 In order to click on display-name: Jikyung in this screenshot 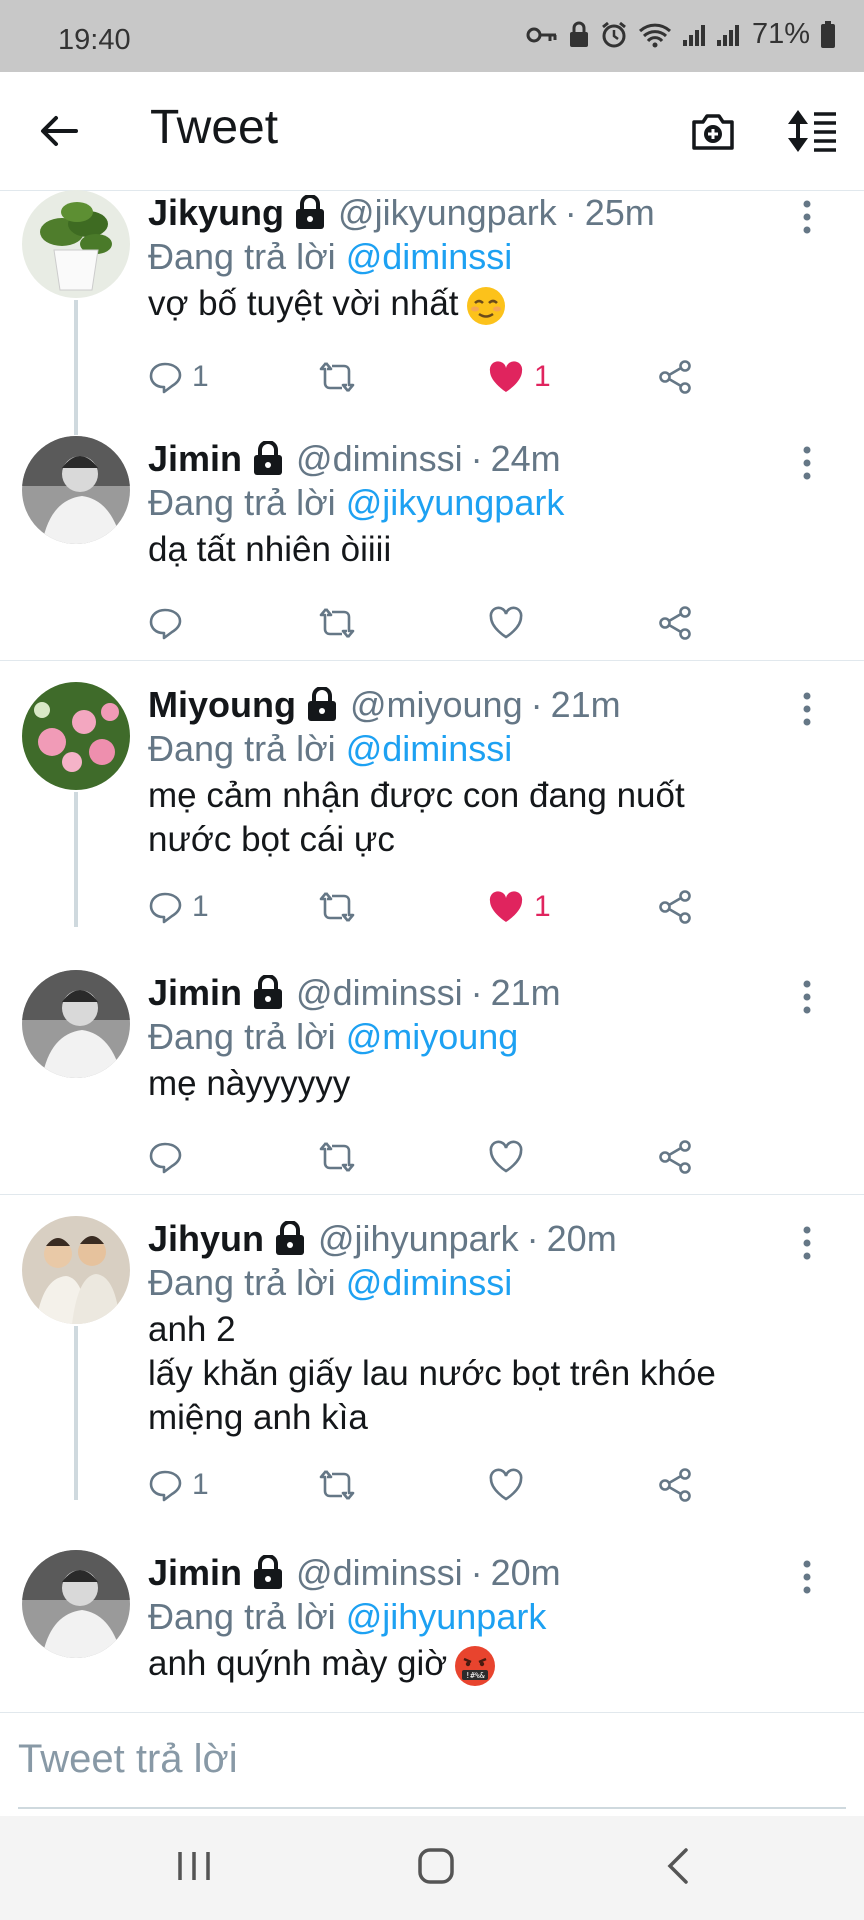, I will do `click(216, 213)`.